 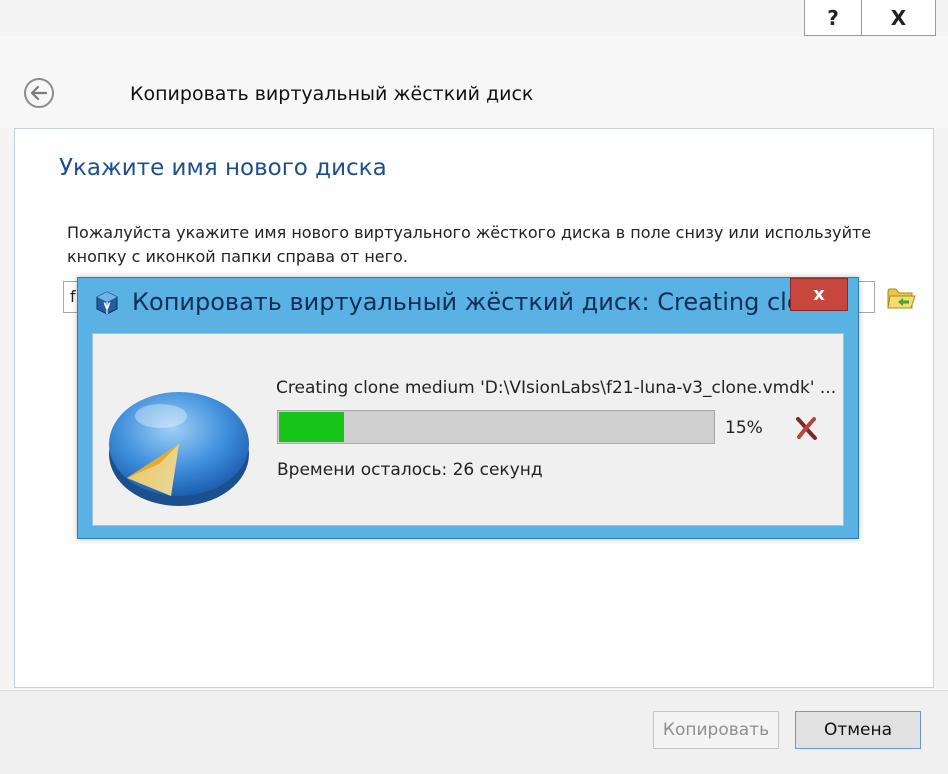 I want to click on choose-folder-button, so click(x=901, y=298).